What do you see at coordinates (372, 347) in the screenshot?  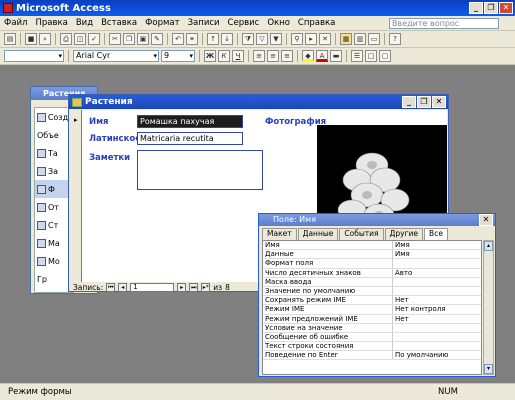 I see `property-row: Текст строки состояния` at bounding box center [372, 347].